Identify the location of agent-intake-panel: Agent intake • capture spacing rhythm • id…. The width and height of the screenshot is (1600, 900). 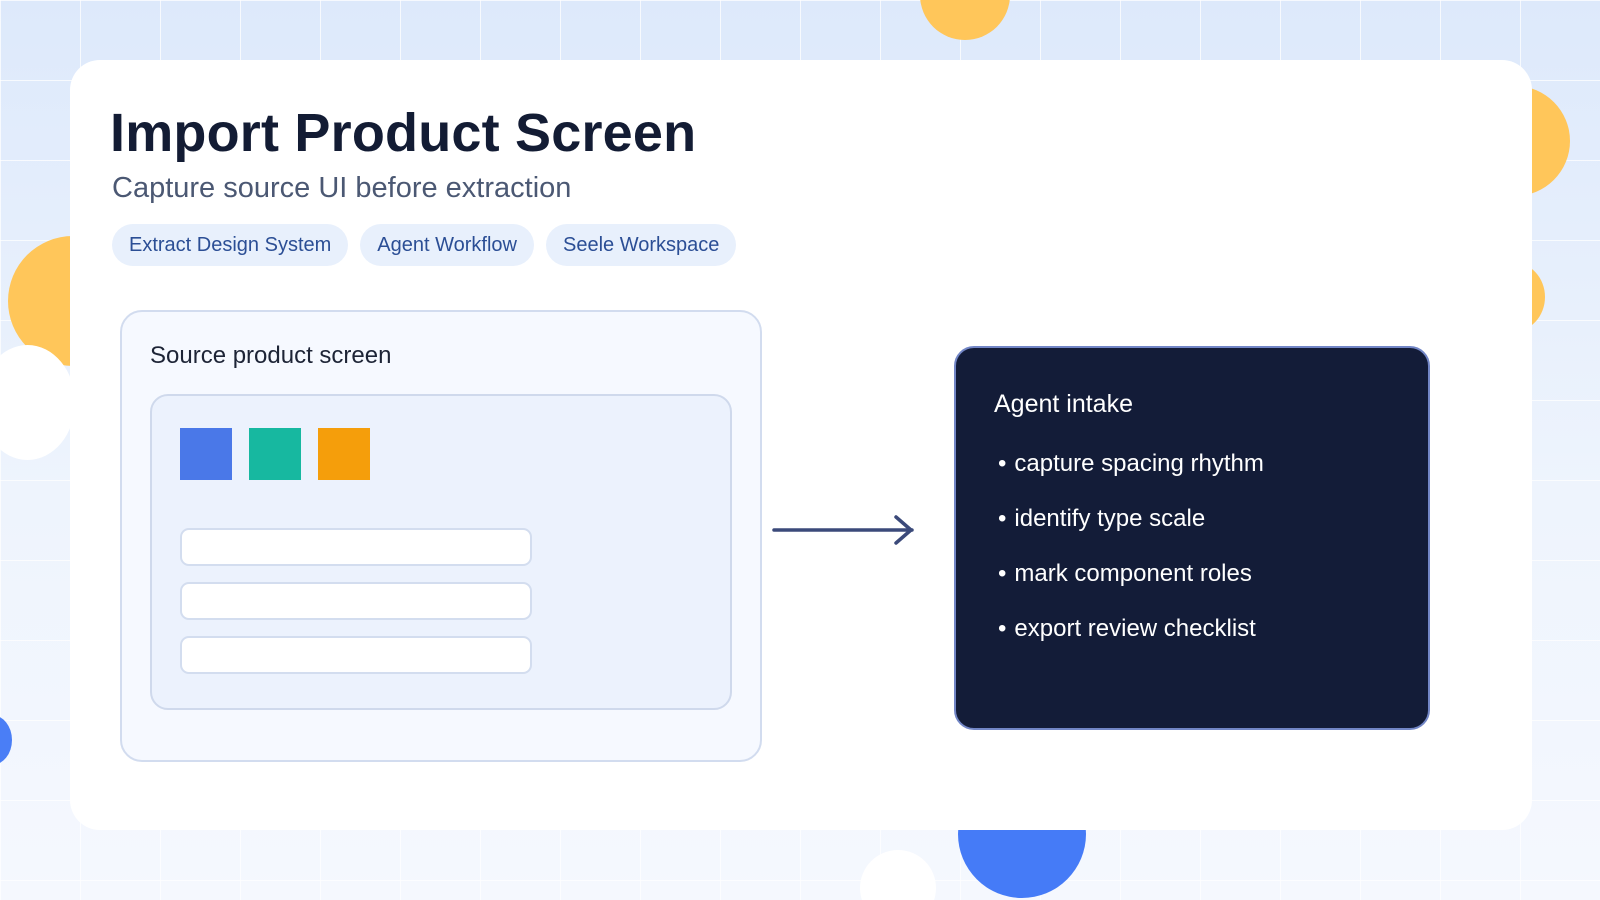
(1192, 538).